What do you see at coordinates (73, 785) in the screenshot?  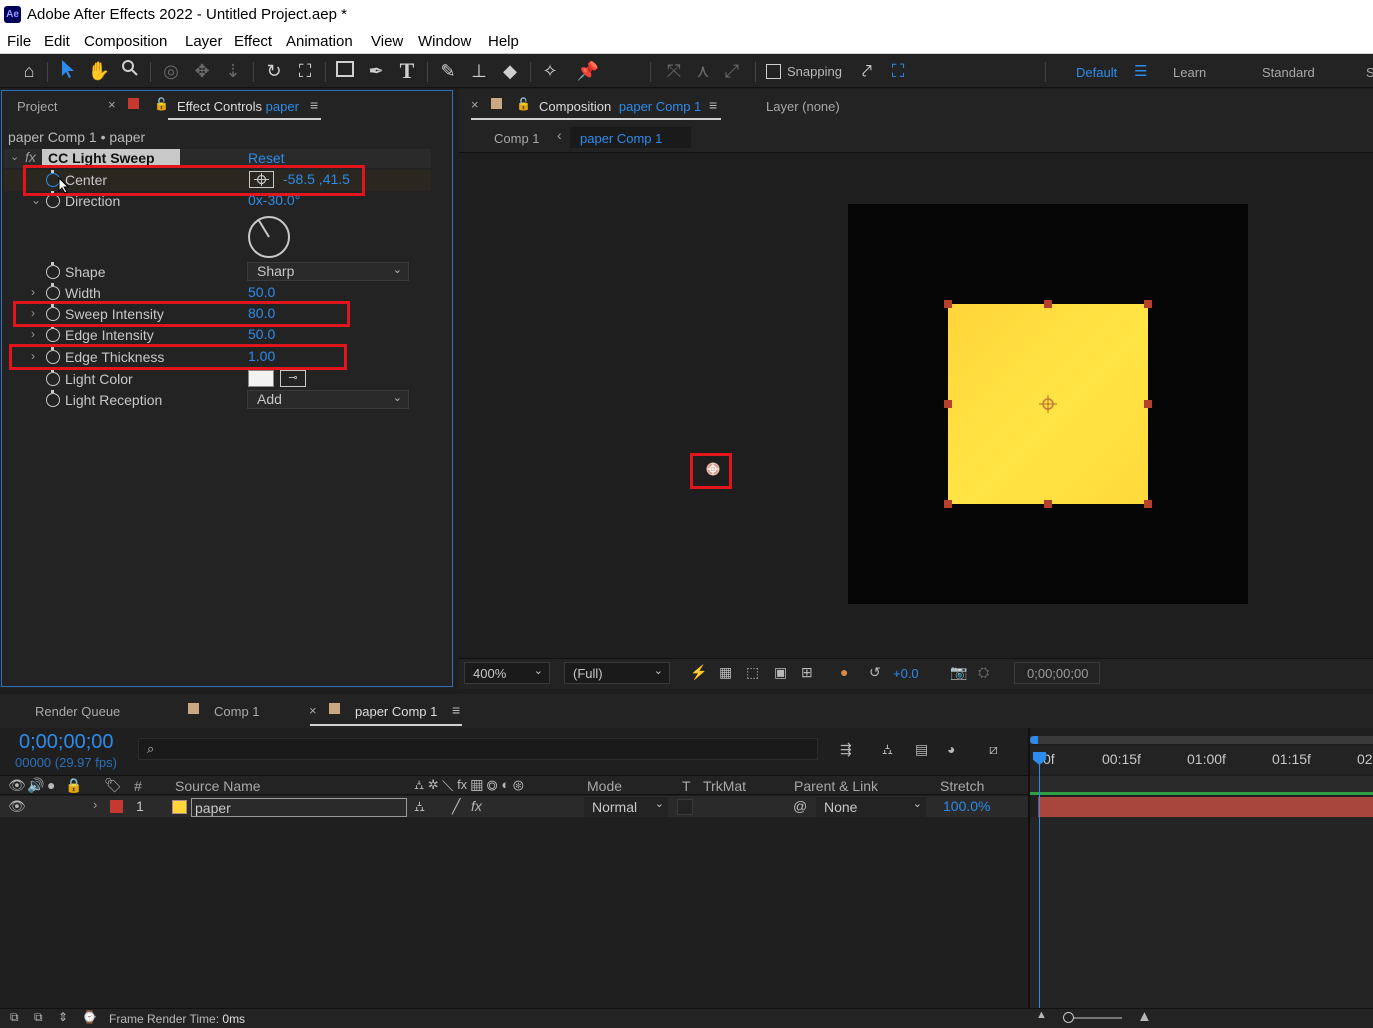 I see `lock-column-icon: 🔒` at bounding box center [73, 785].